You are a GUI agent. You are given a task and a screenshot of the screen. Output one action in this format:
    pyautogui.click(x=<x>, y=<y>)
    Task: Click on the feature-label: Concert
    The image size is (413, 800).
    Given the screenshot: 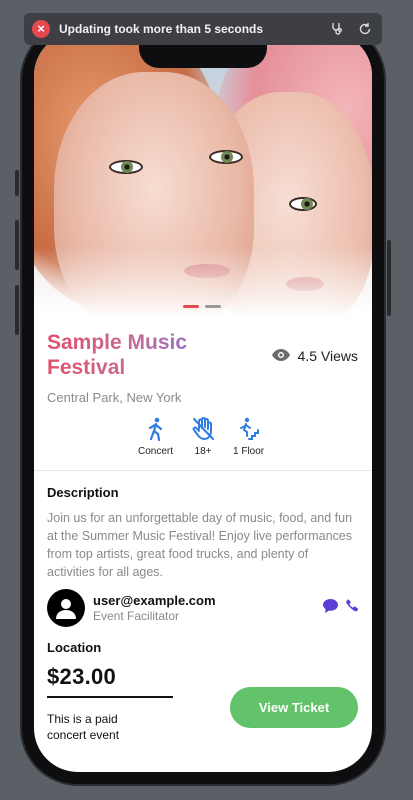 What is the action you would take?
    pyautogui.click(x=156, y=451)
    